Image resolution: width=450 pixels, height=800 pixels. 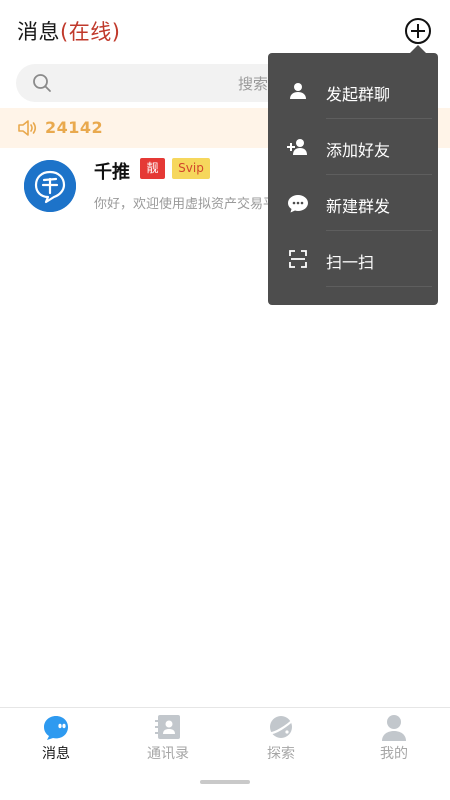 I want to click on svip-badge: Svip, so click(x=191, y=168).